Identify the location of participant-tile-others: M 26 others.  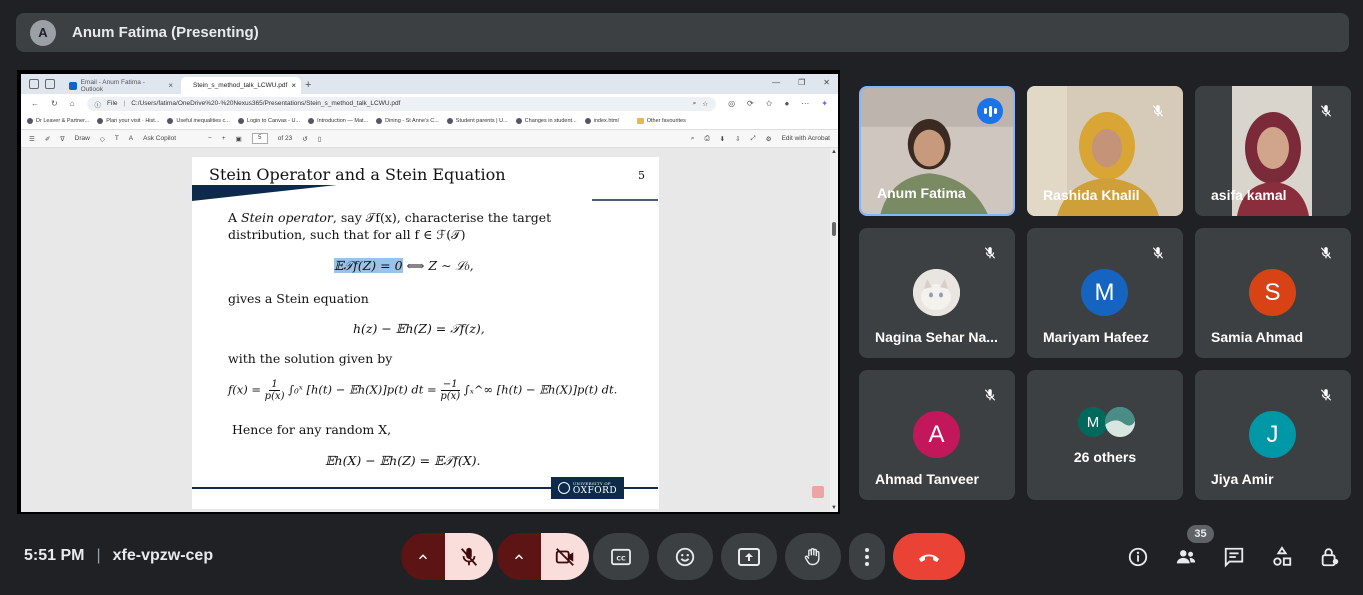
(1105, 435).